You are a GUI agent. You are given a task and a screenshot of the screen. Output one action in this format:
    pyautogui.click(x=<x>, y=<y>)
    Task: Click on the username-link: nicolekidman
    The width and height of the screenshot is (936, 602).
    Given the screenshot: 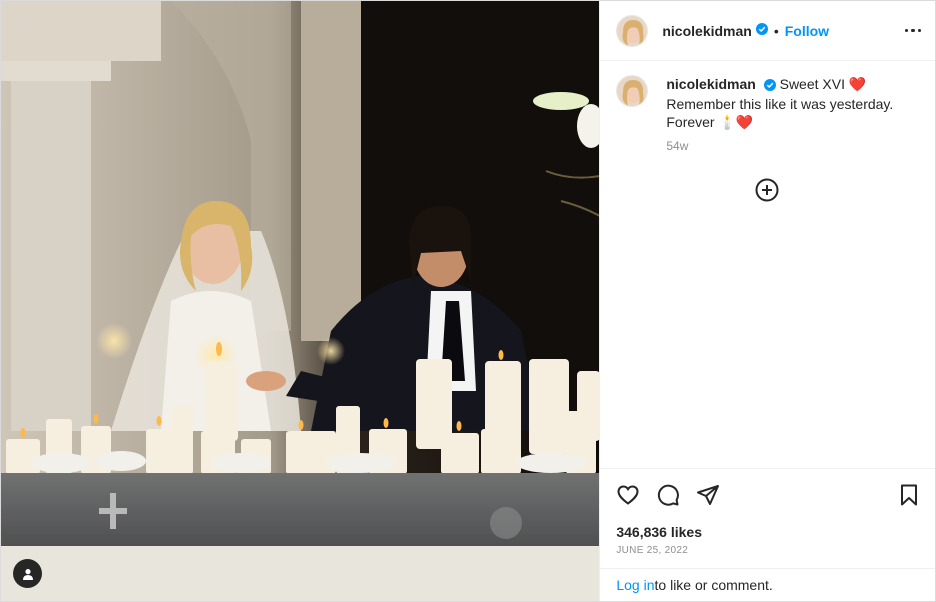 What is the action you would take?
    pyautogui.click(x=706, y=31)
    